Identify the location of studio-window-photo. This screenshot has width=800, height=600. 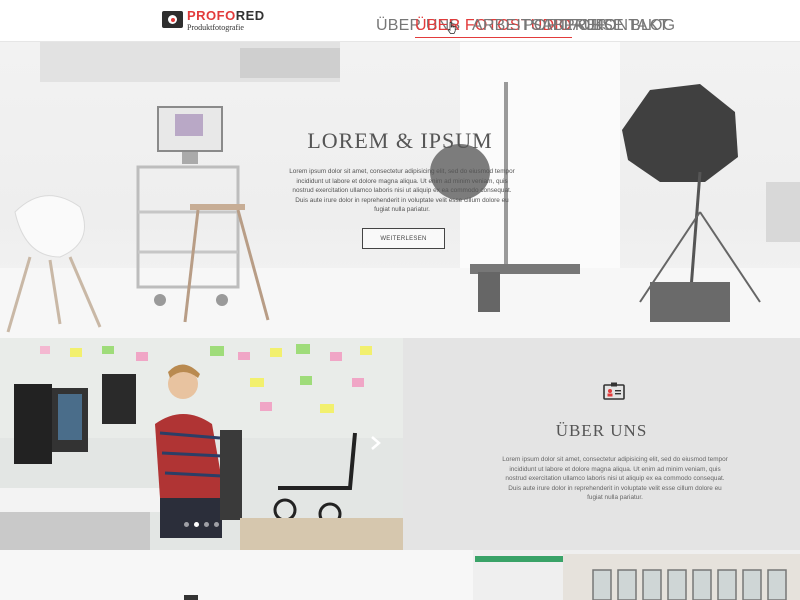
(601, 575).